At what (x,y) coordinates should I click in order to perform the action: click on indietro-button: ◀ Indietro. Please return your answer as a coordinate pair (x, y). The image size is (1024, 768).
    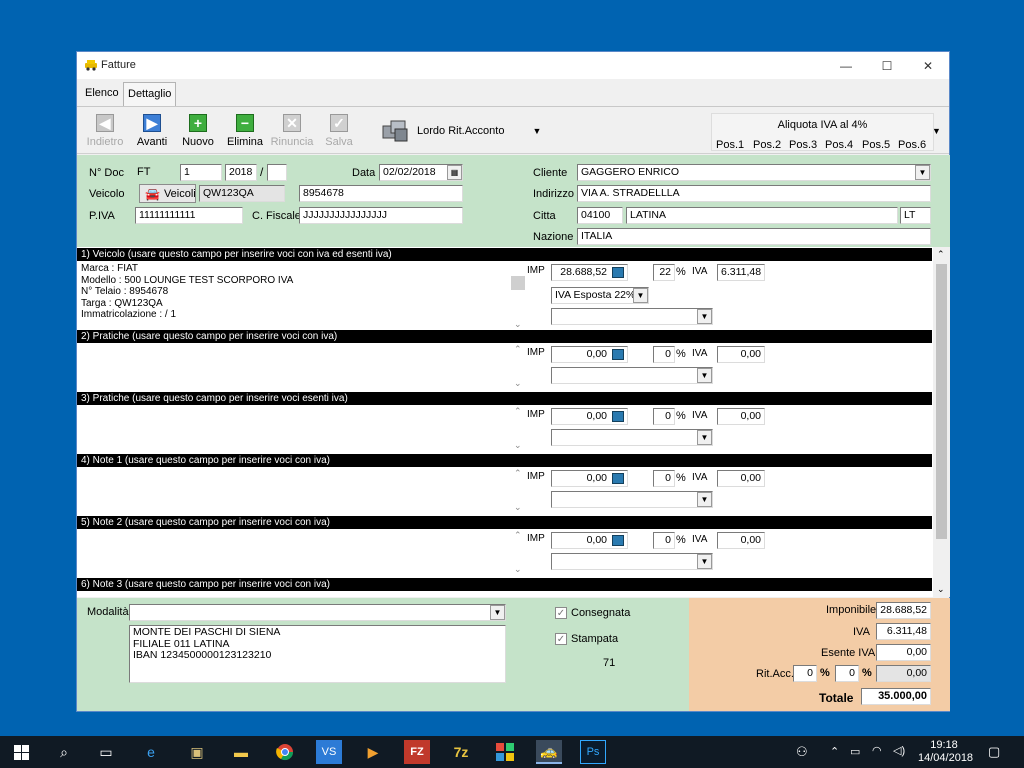
    Looking at the image, I should click on (105, 131).